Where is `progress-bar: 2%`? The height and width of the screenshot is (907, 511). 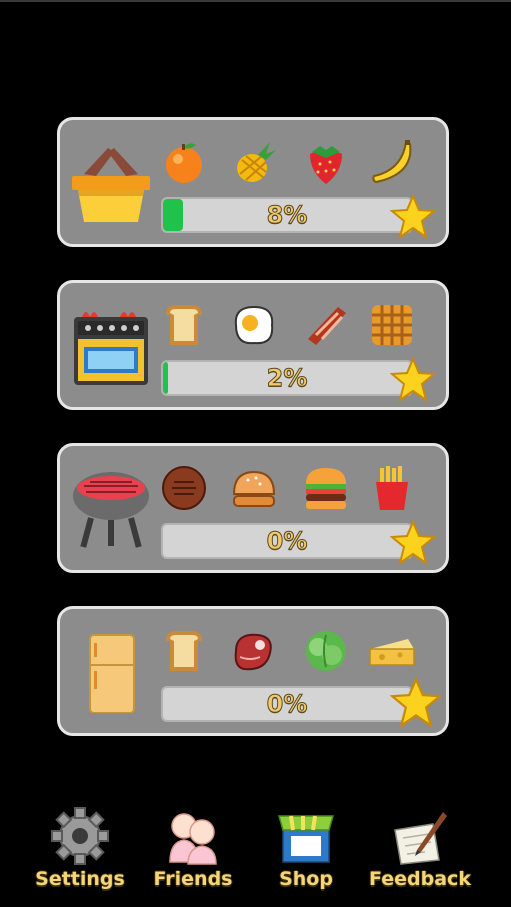
progress-bar: 2% is located at coordinates (287, 378).